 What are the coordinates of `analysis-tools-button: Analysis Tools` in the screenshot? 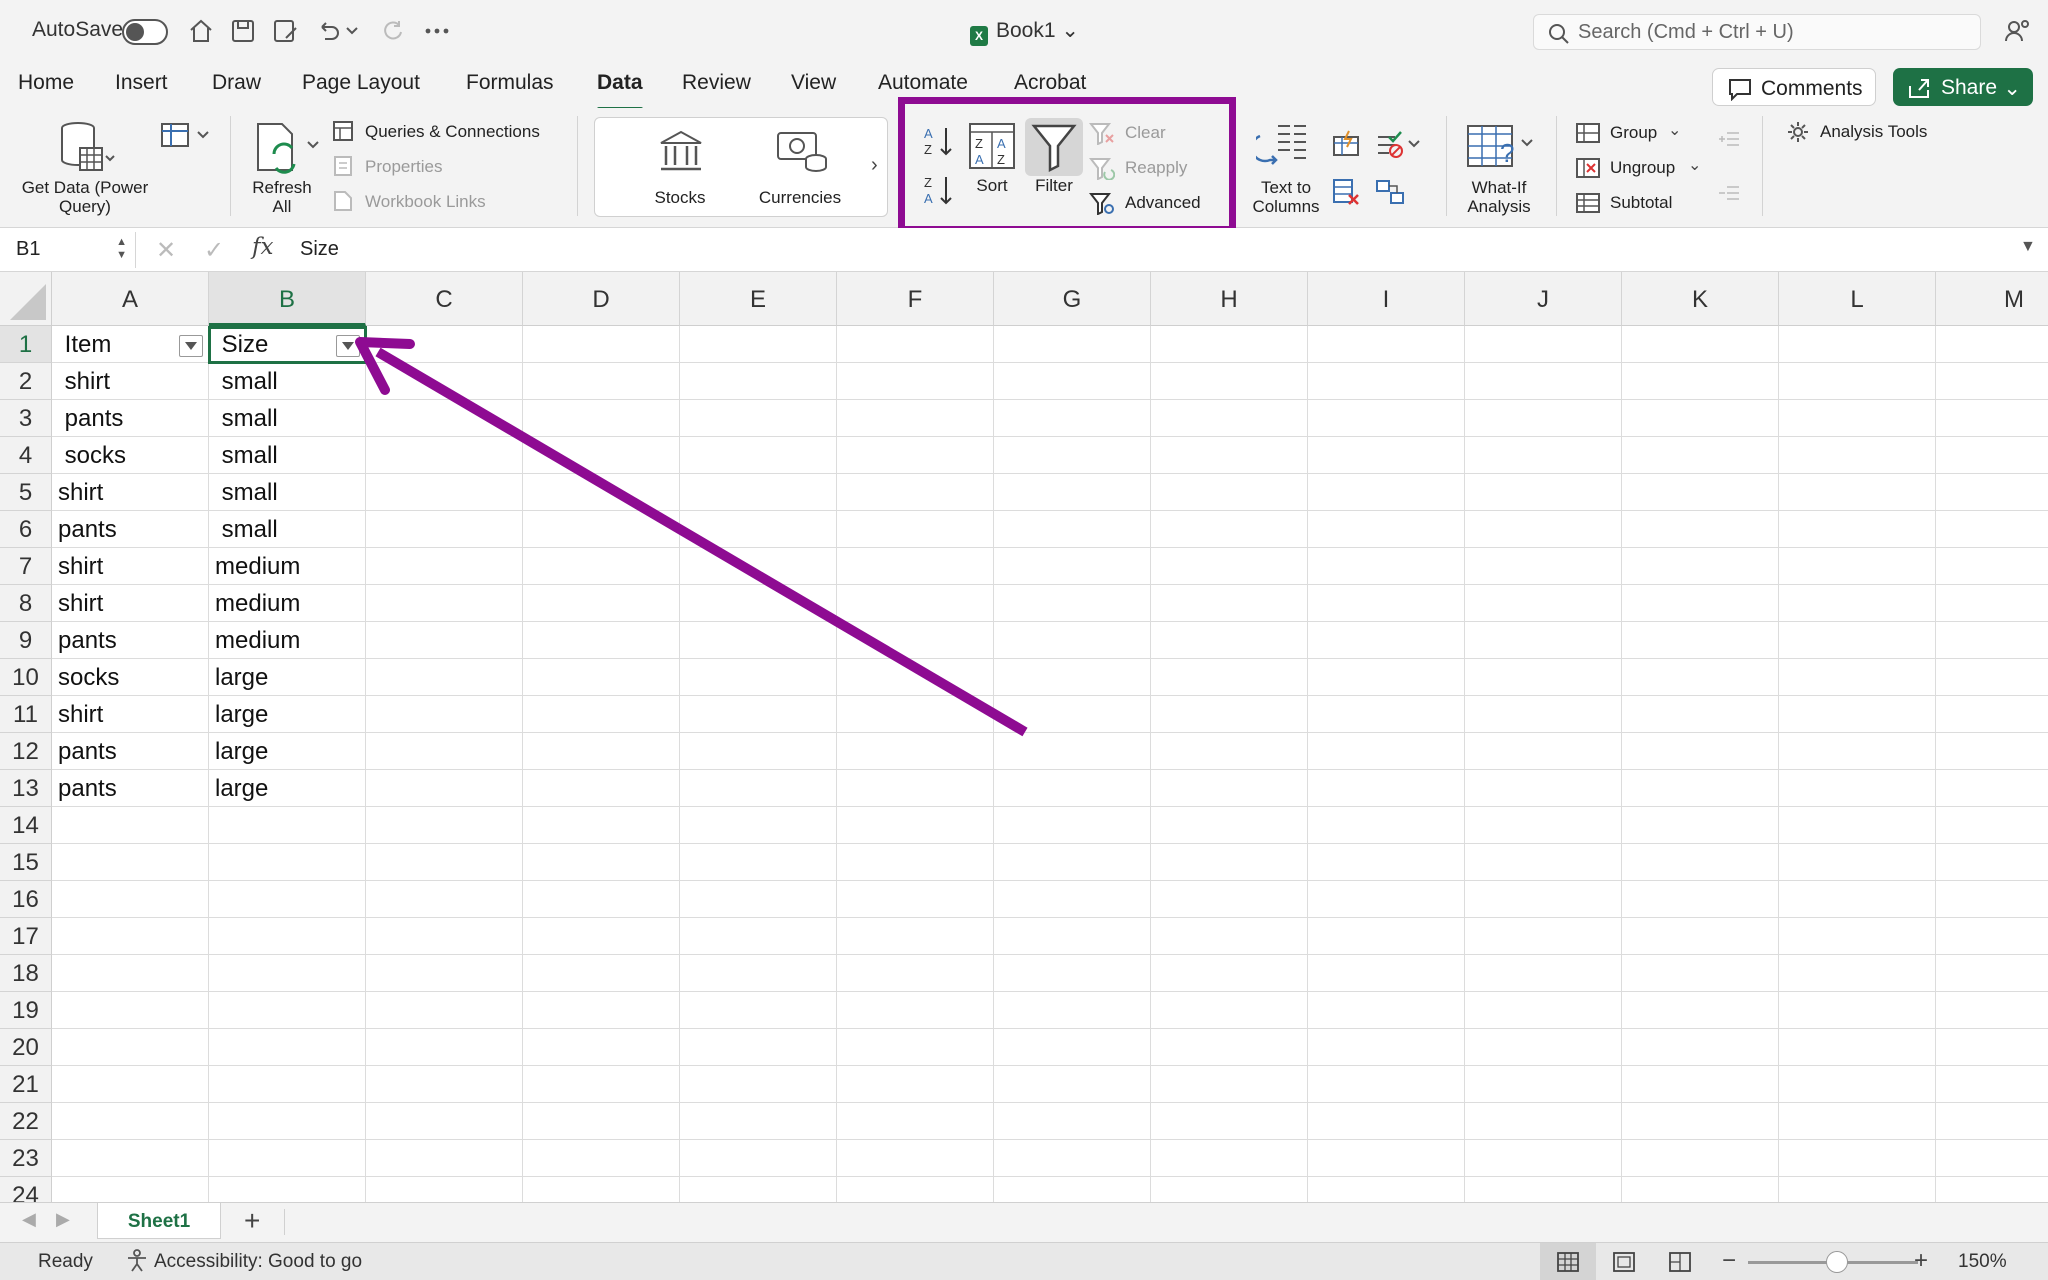 It's located at (1873, 132).